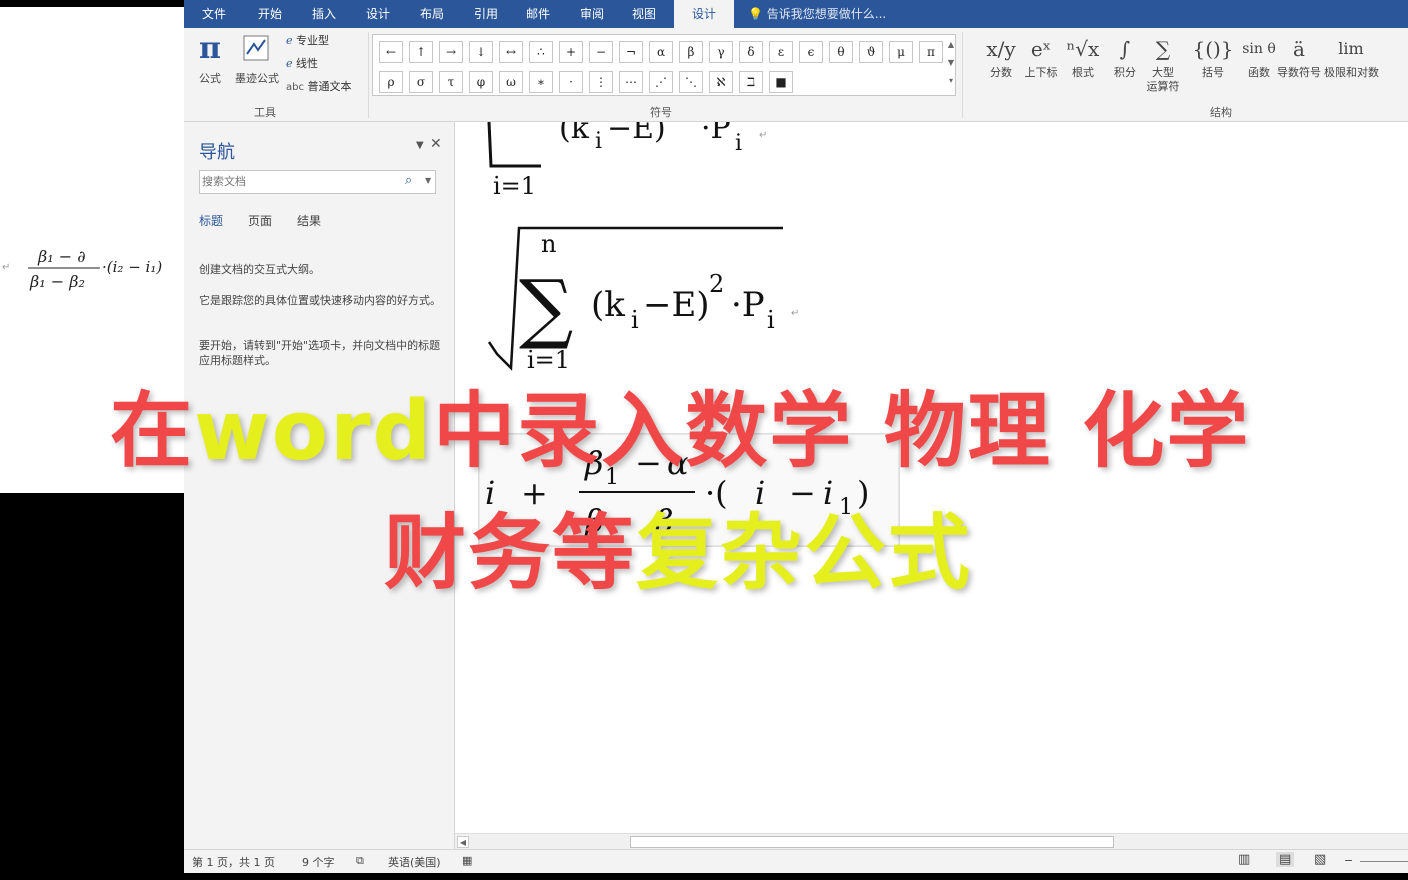 This screenshot has width=1408, height=880. What do you see at coordinates (318, 862) in the screenshot?
I see `word-count: 9 个字` at bounding box center [318, 862].